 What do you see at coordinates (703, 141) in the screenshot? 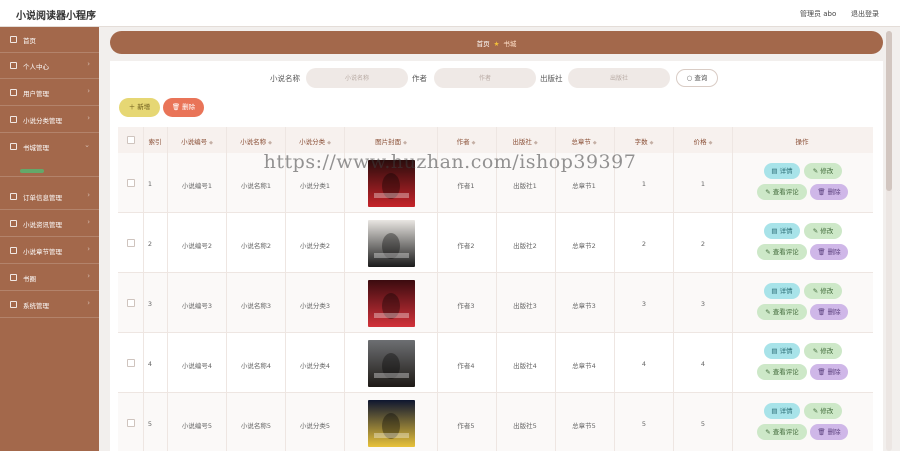
I see `col-price: 价格 ◆` at bounding box center [703, 141].